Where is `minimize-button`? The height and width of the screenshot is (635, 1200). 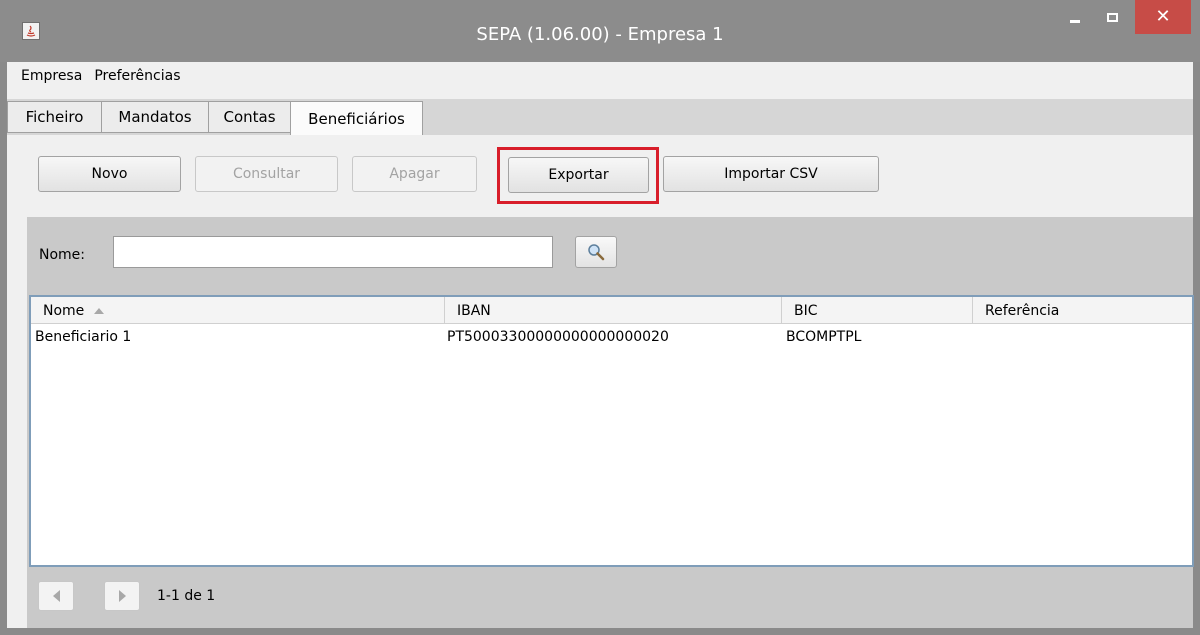 minimize-button is located at coordinates (1075, 17).